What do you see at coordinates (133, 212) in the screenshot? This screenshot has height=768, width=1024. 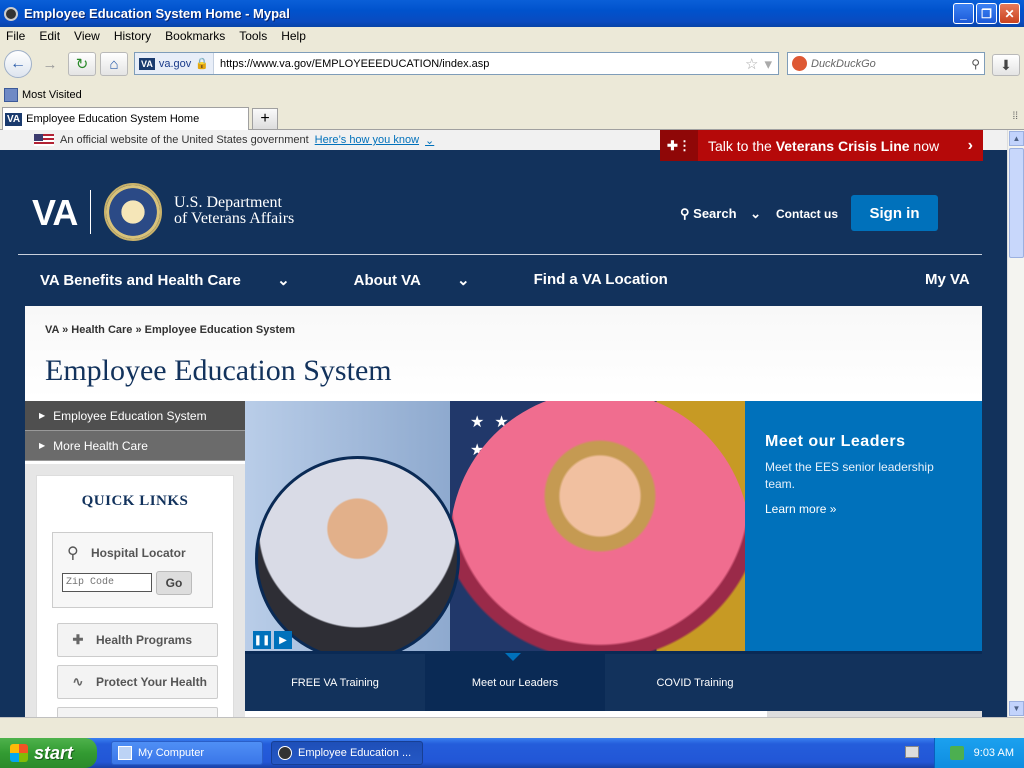 I see `va-seal-icon` at bounding box center [133, 212].